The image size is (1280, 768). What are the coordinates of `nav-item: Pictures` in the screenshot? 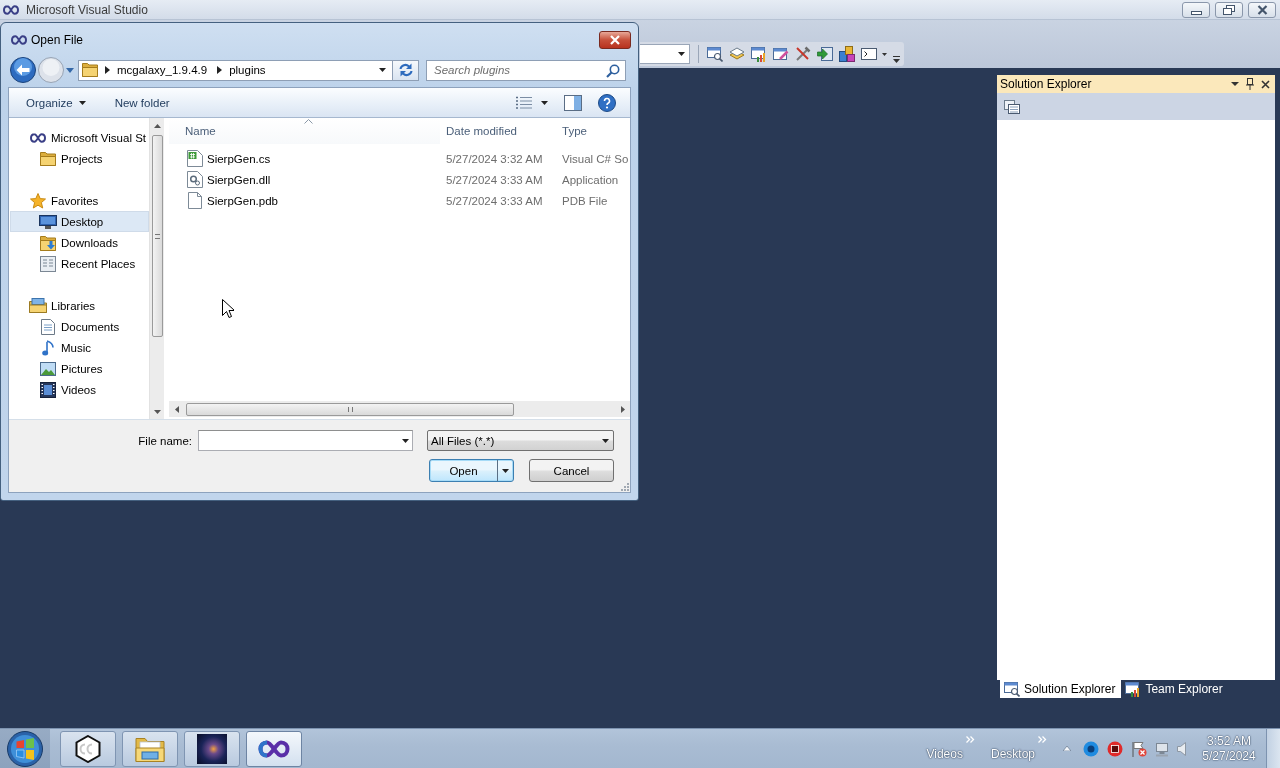 It's located at (79, 368).